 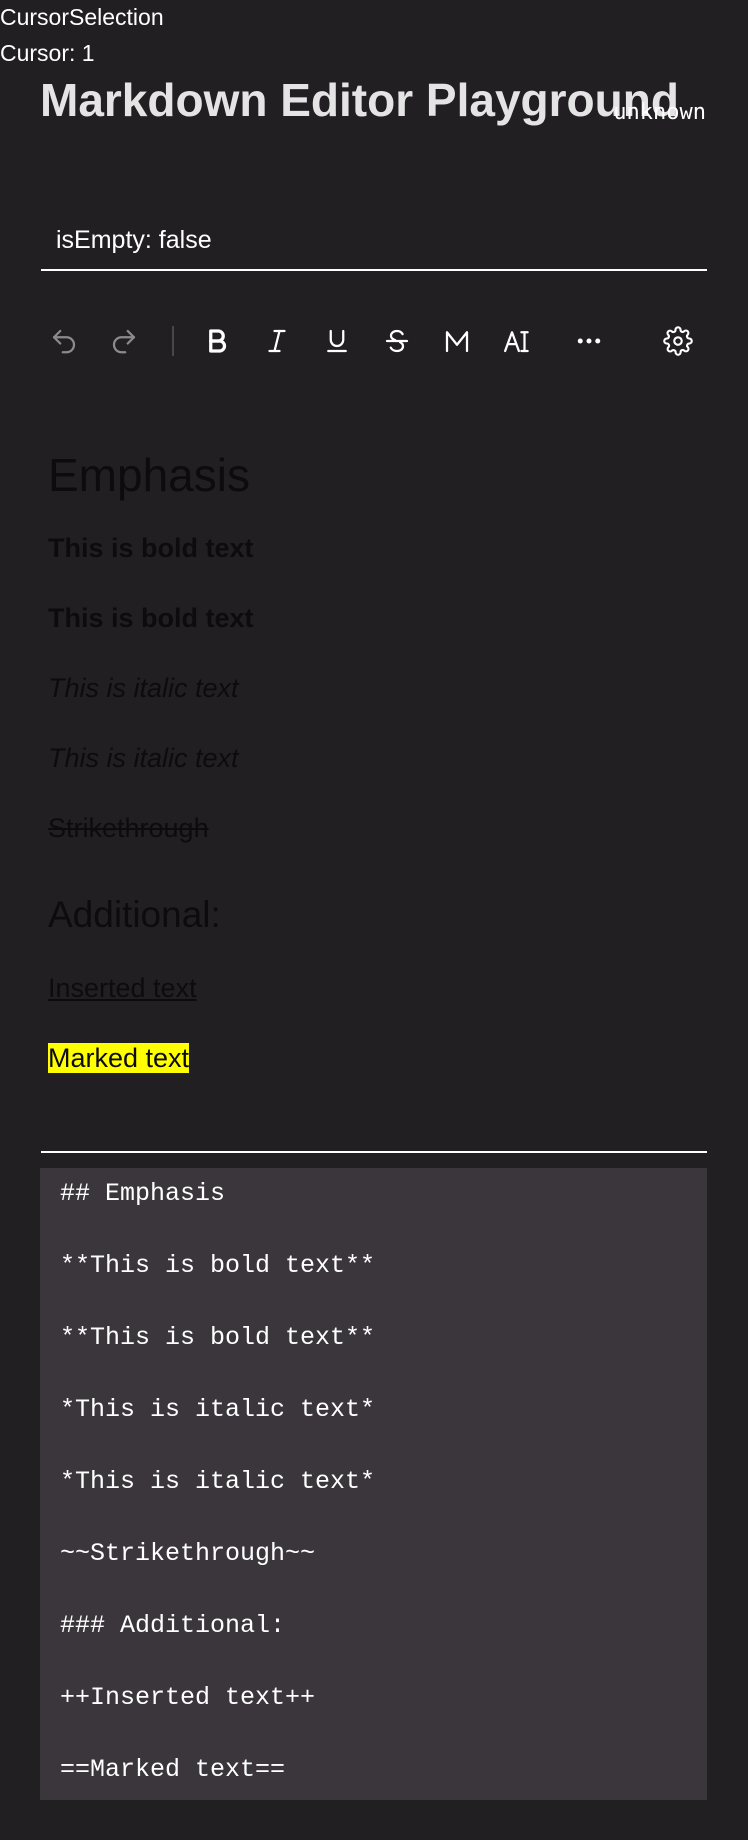 I want to click on source-line: ++Inserted text++, so click(x=188, y=1697).